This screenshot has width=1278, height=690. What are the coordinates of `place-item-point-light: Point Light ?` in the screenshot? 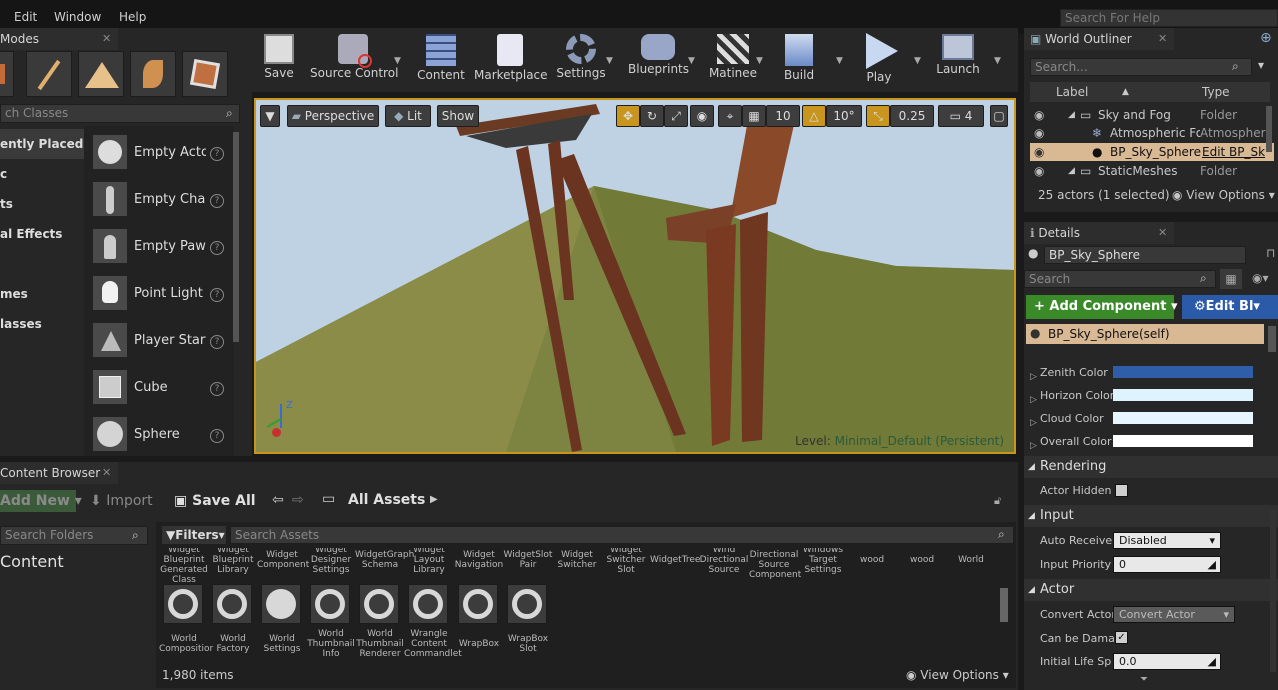 It's located at (159, 295).